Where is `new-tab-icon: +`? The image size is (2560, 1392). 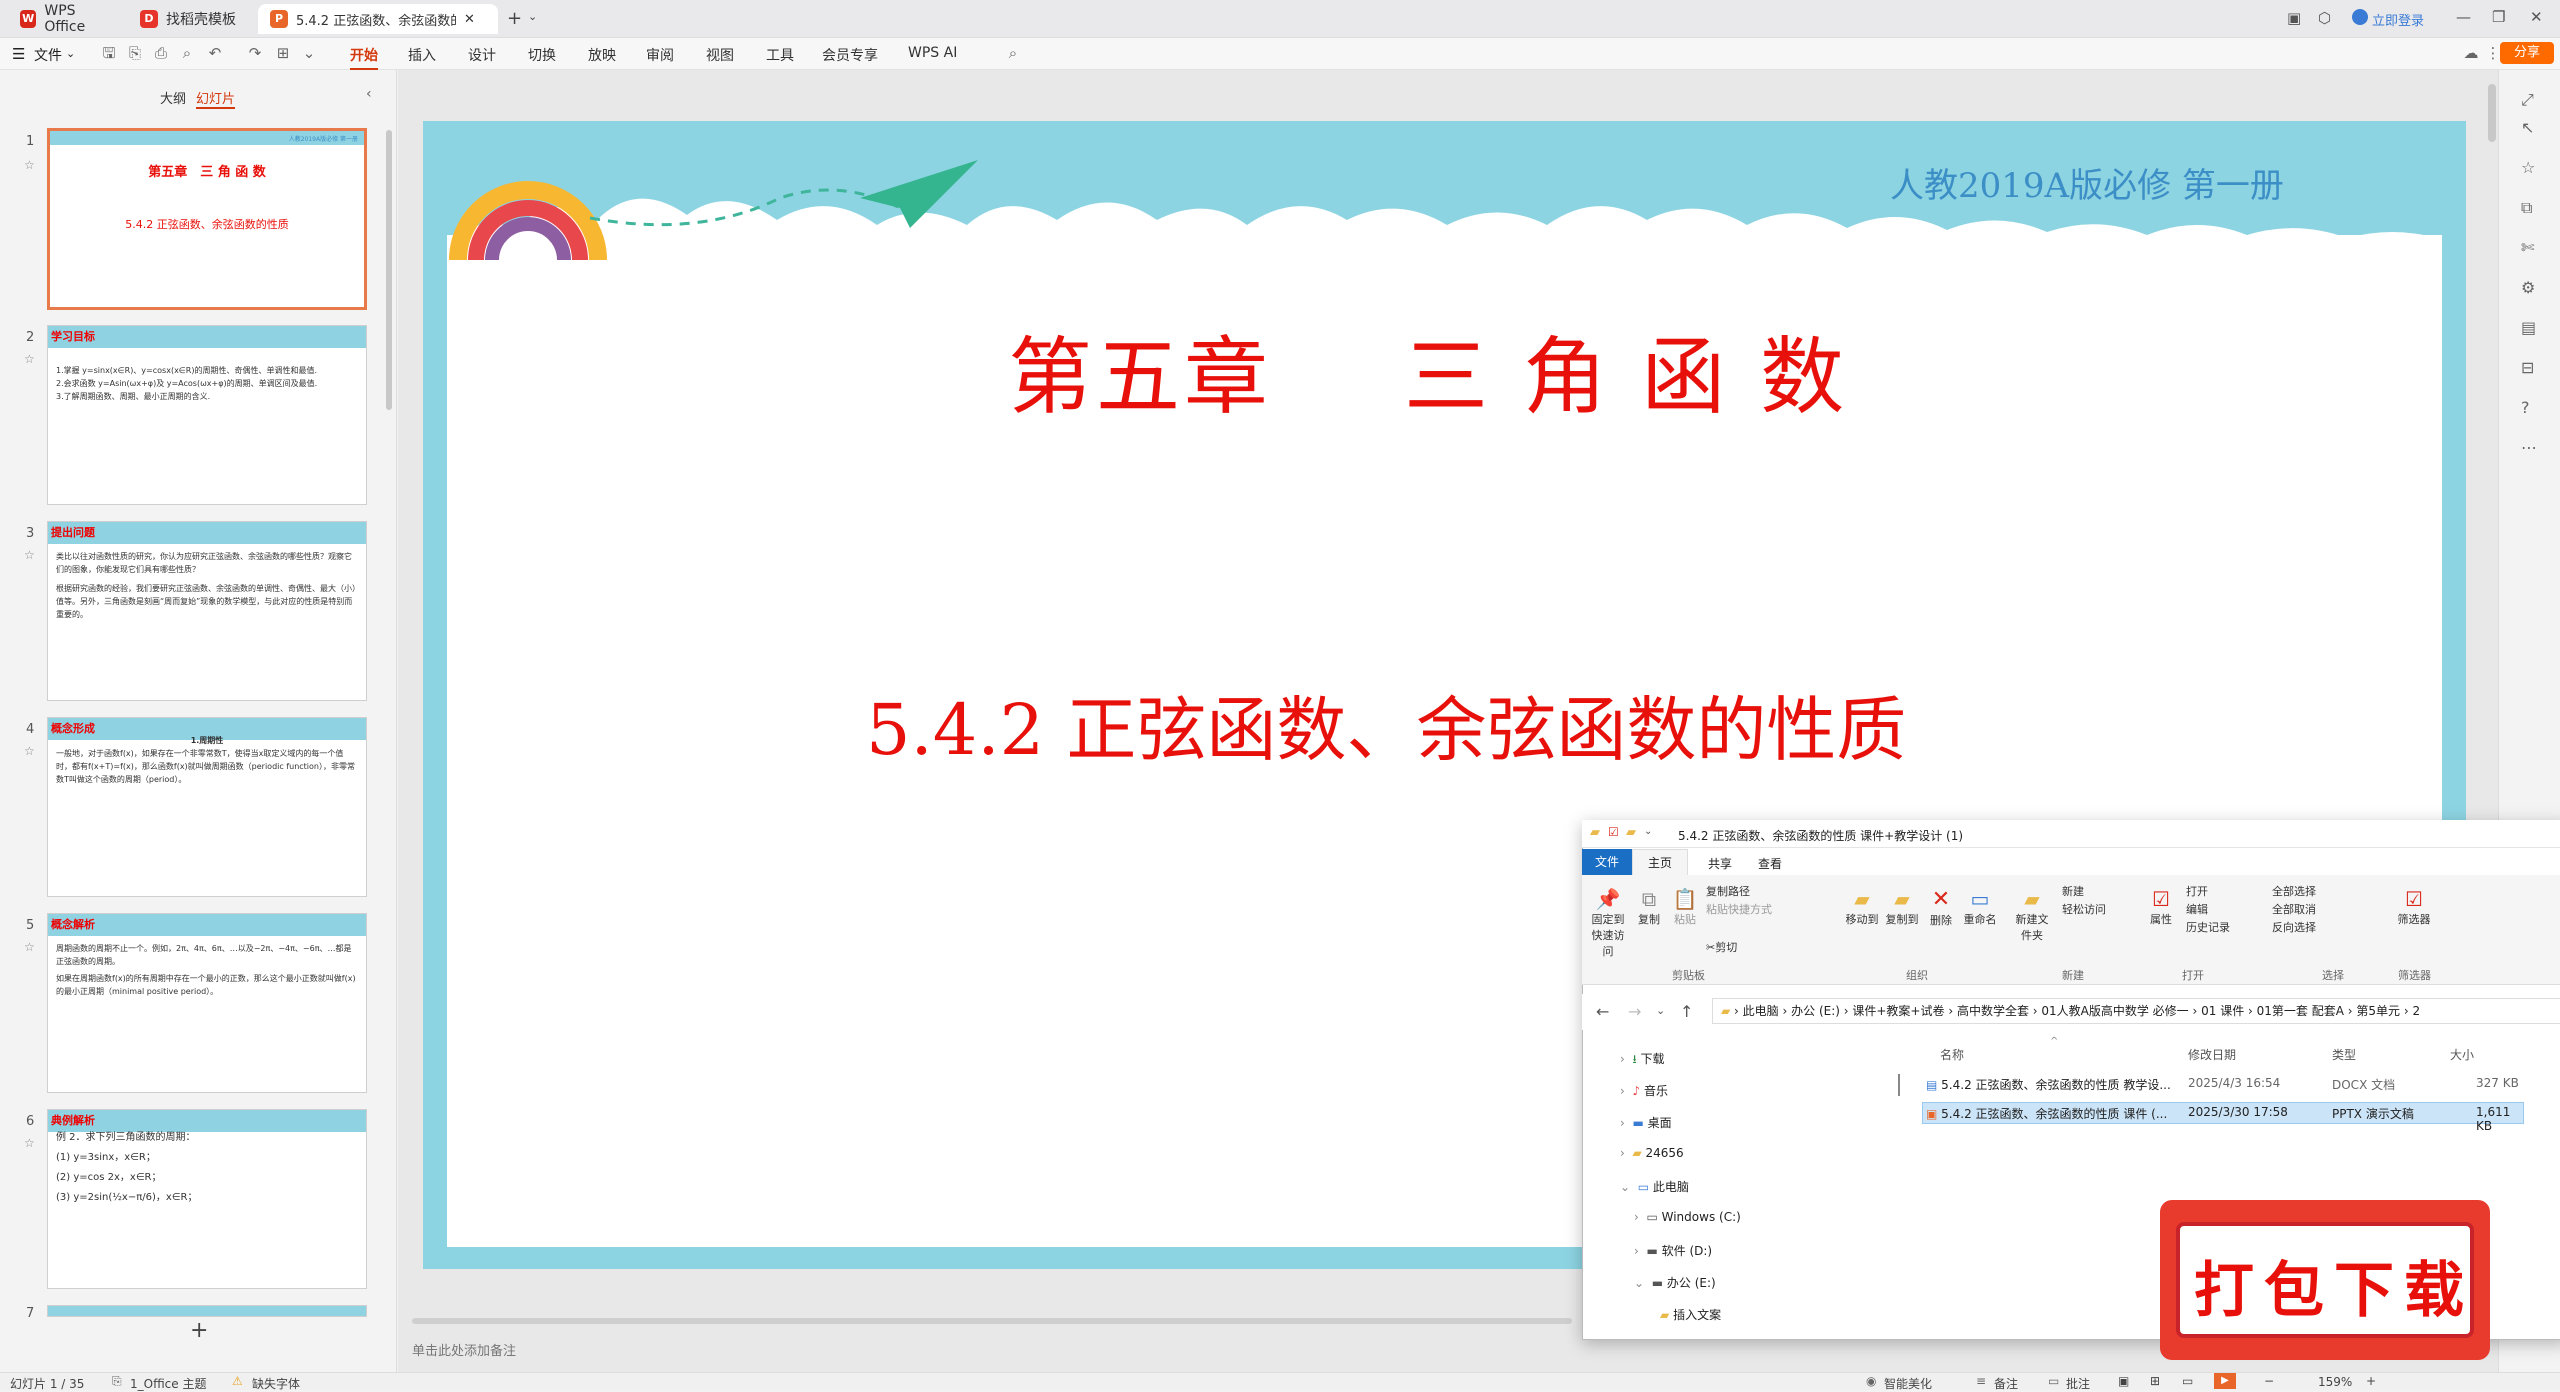 new-tab-icon: + is located at coordinates (514, 18).